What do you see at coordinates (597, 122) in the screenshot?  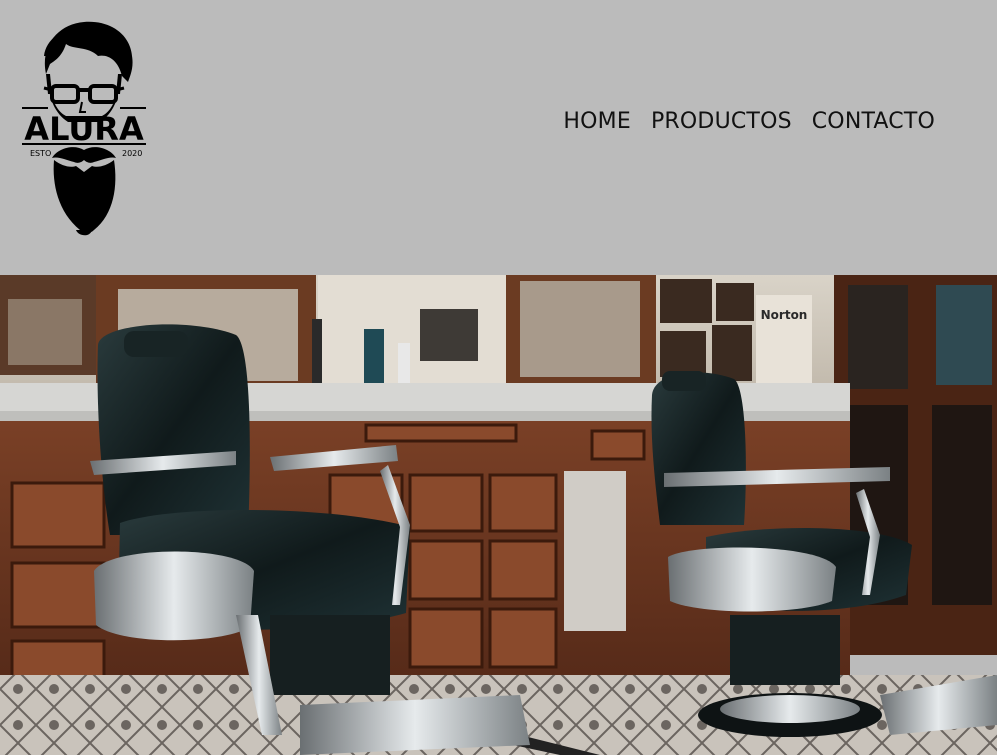 I see `nav-home-link: HOME` at bounding box center [597, 122].